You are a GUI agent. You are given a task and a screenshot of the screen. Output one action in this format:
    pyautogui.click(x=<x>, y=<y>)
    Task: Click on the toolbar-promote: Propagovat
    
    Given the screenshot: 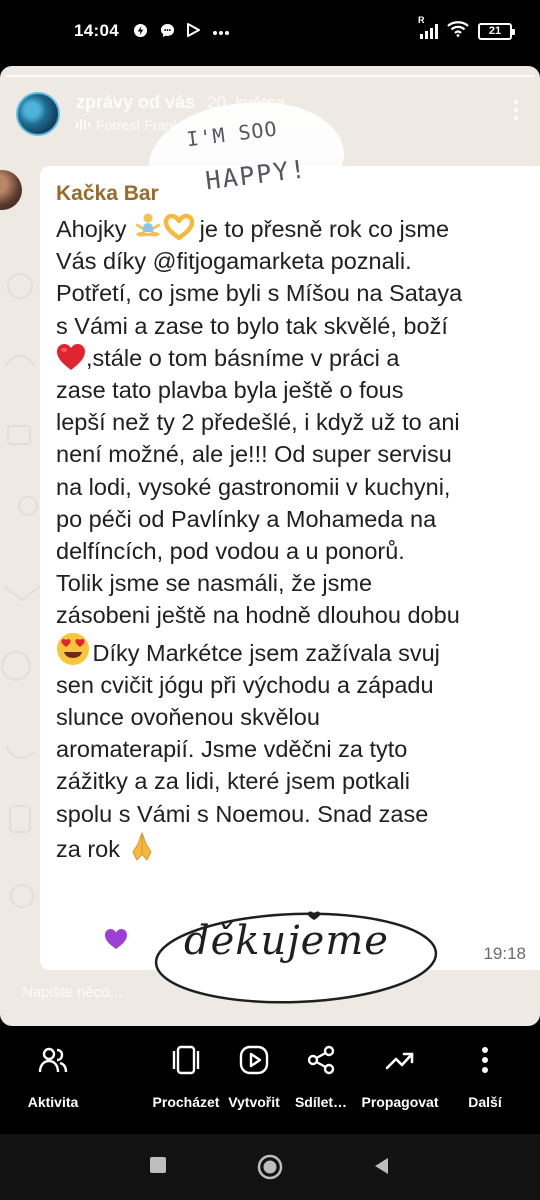 What is the action you would take?
    pyautogui.click(x=400, y=1080)
    